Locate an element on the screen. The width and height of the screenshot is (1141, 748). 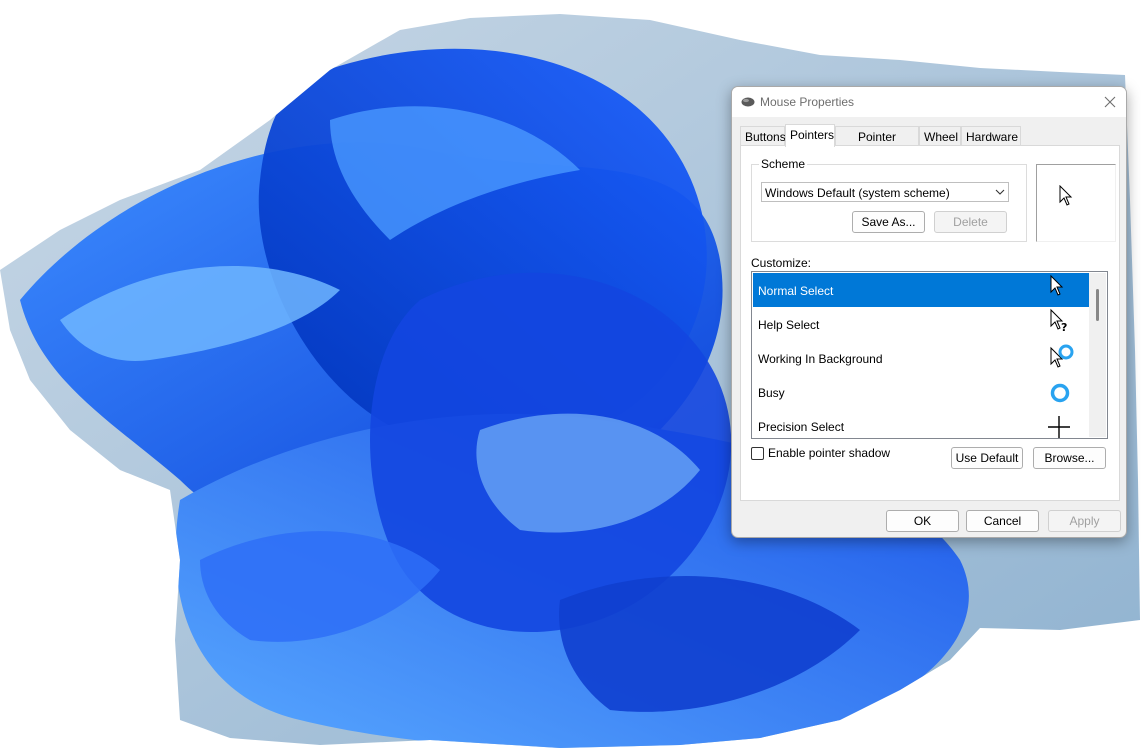
scheme-selected-value: Windows Default (system scheme) is located at coordinates (857, 193).